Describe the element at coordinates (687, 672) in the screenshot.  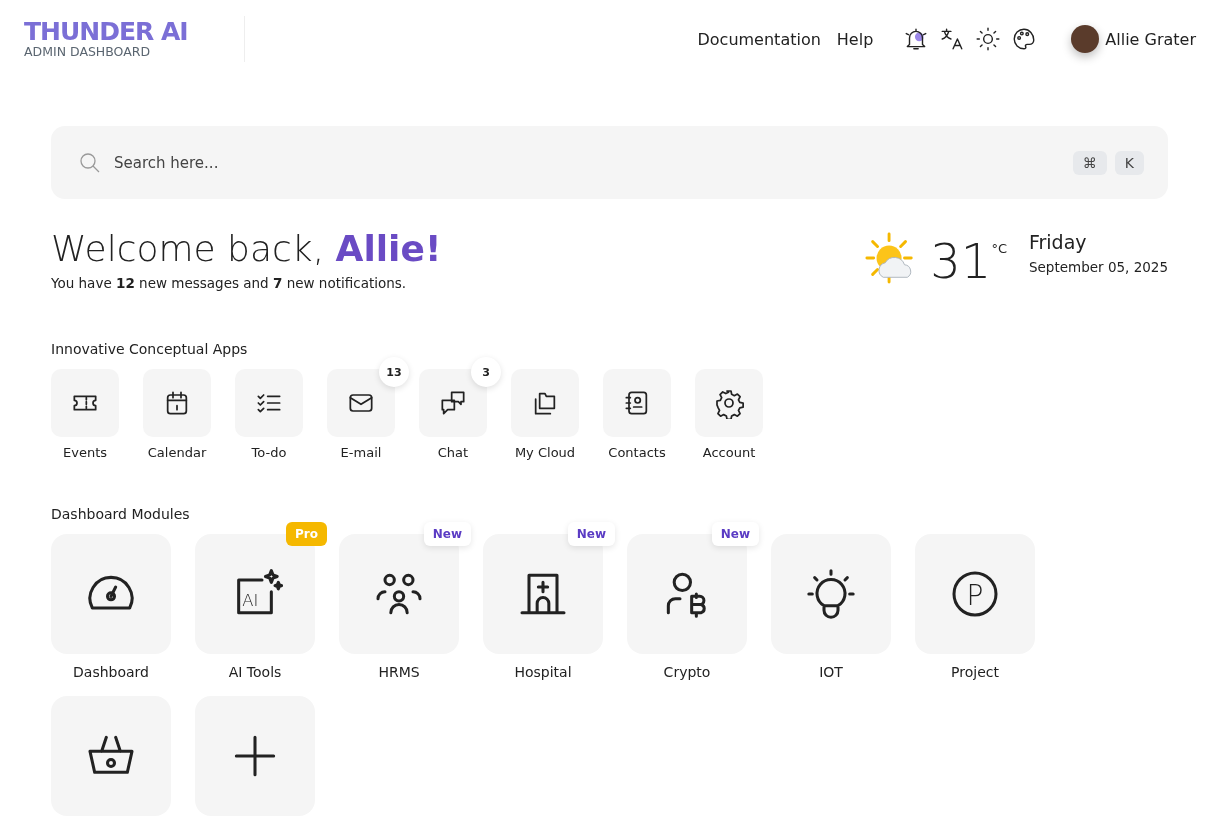
I see `module-label: Crypto` at that location.